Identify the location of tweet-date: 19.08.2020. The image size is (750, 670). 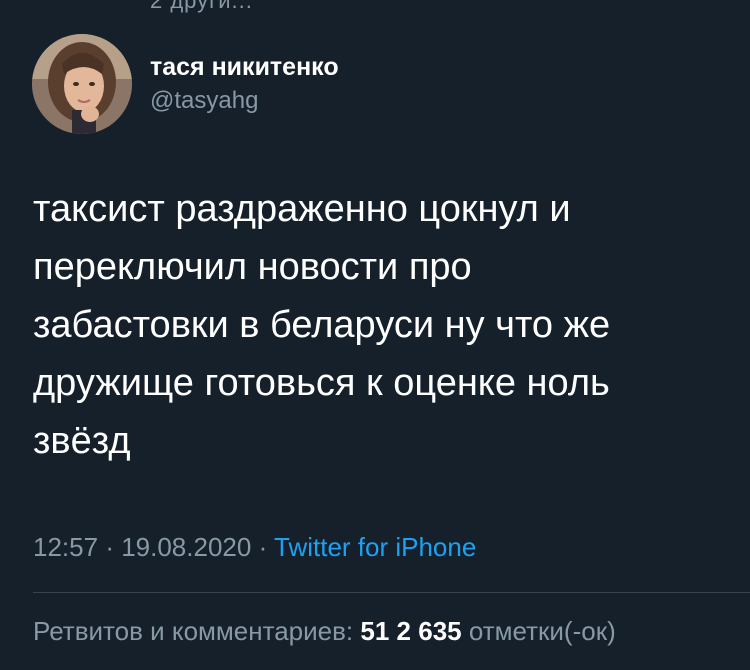
(186, 547).